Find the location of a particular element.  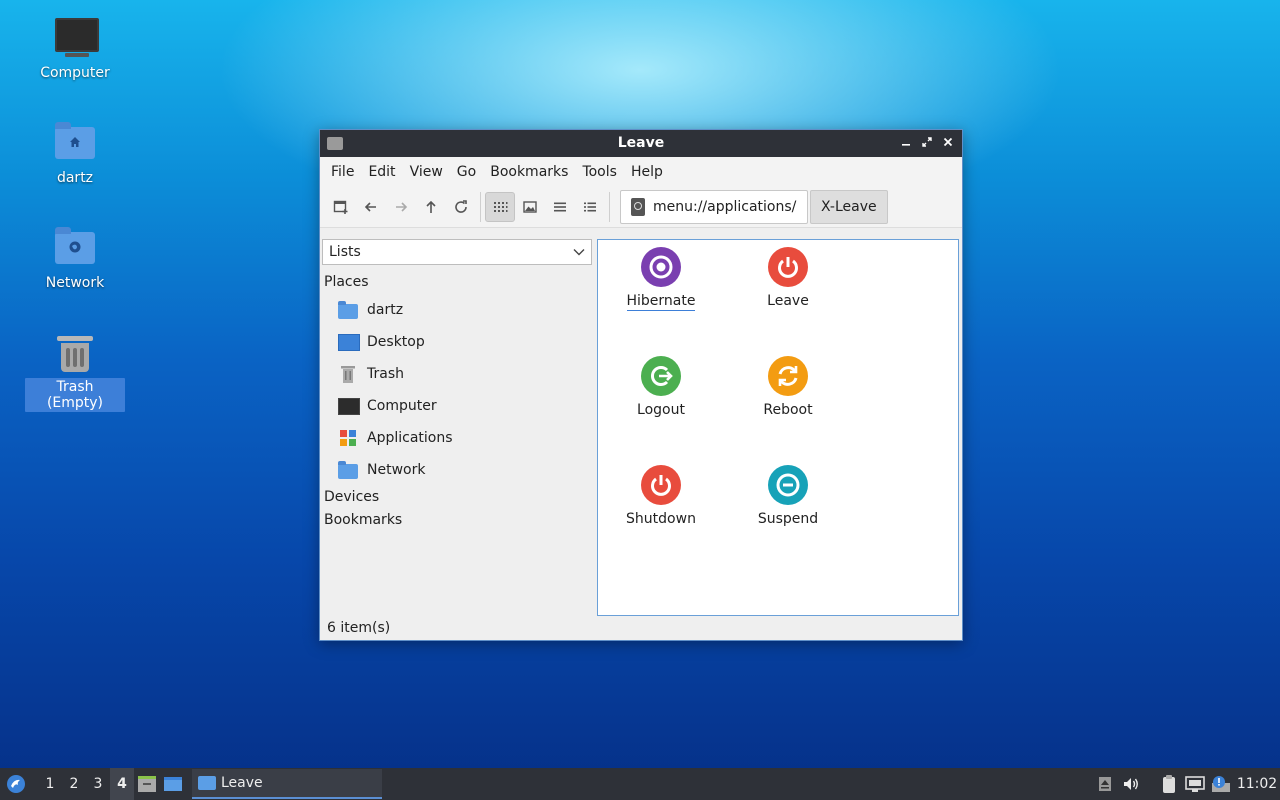

place-applications: Applications is located at coordinates (458, 438).